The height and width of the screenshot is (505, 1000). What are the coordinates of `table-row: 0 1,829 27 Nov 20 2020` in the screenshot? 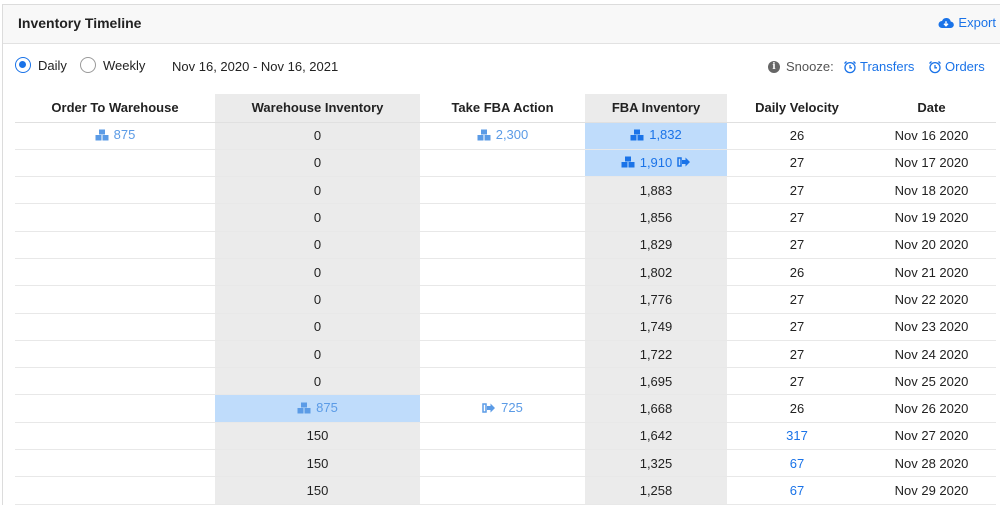 It's located at (505, 245).